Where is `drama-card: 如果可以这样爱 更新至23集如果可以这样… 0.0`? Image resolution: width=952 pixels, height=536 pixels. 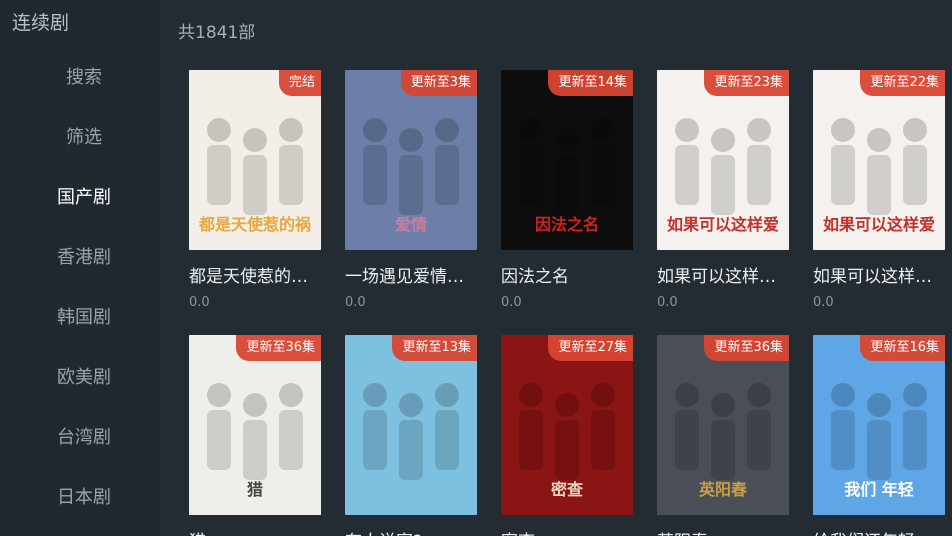 drama-card: 如果可以这样爱 更新至23集如果可以这样… 0.0 is located at coordinates (723, 190).